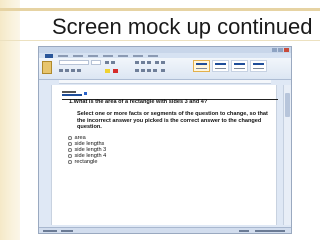  Describe the element at coordinates (78, 55) in the screenshot. I see `tab-insert` at that location.